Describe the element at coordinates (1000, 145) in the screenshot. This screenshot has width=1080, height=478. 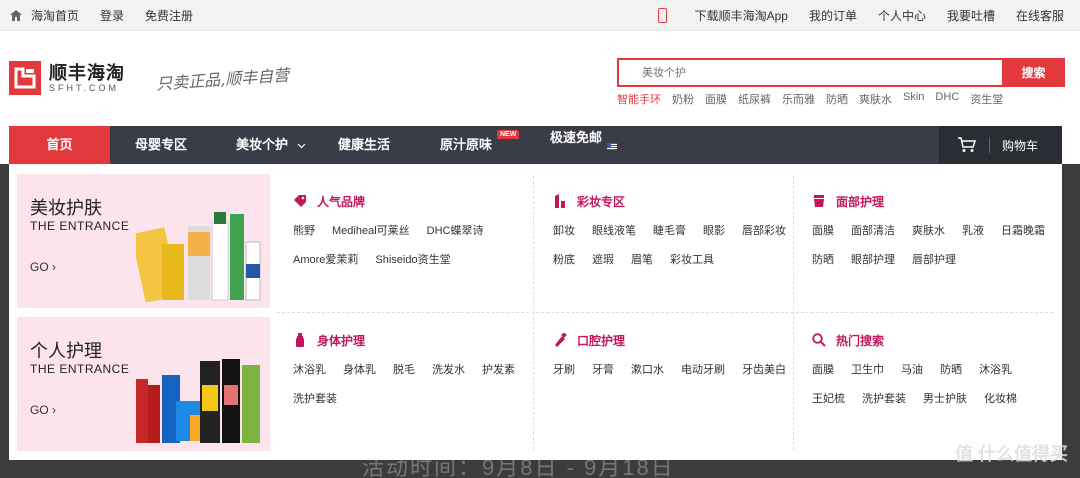
I see `cart-button: 购物车` at that location.